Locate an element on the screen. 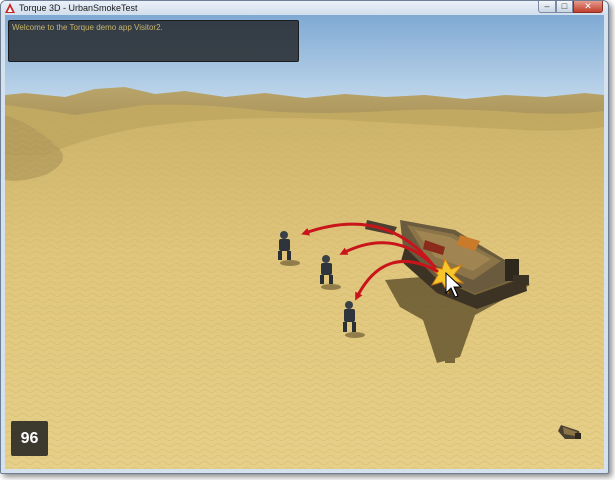 This screenshot has height=480, width=615. close-button: ✕ is located at coordinates (588, 7).